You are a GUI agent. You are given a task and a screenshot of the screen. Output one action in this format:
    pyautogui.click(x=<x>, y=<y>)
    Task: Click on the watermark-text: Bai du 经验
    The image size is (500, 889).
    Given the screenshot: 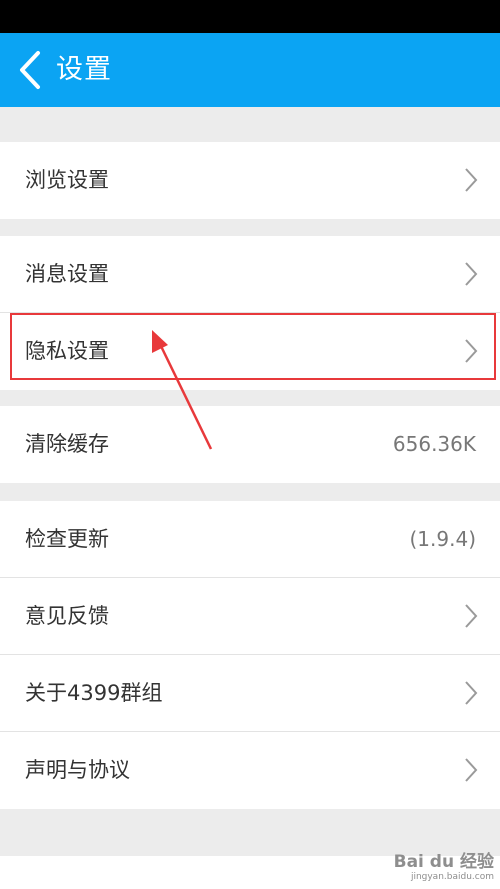 What is the action you would take?
    pyautogui.click(x=443, y=862)
    